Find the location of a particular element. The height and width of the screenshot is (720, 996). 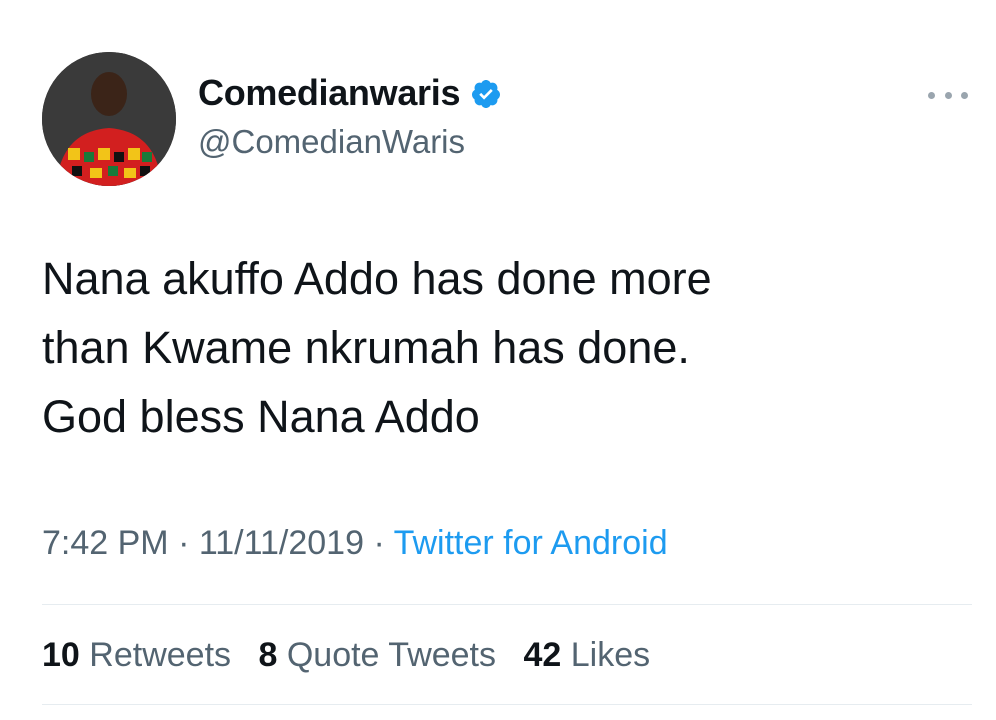

avatar is located at coordinates (109, 119).